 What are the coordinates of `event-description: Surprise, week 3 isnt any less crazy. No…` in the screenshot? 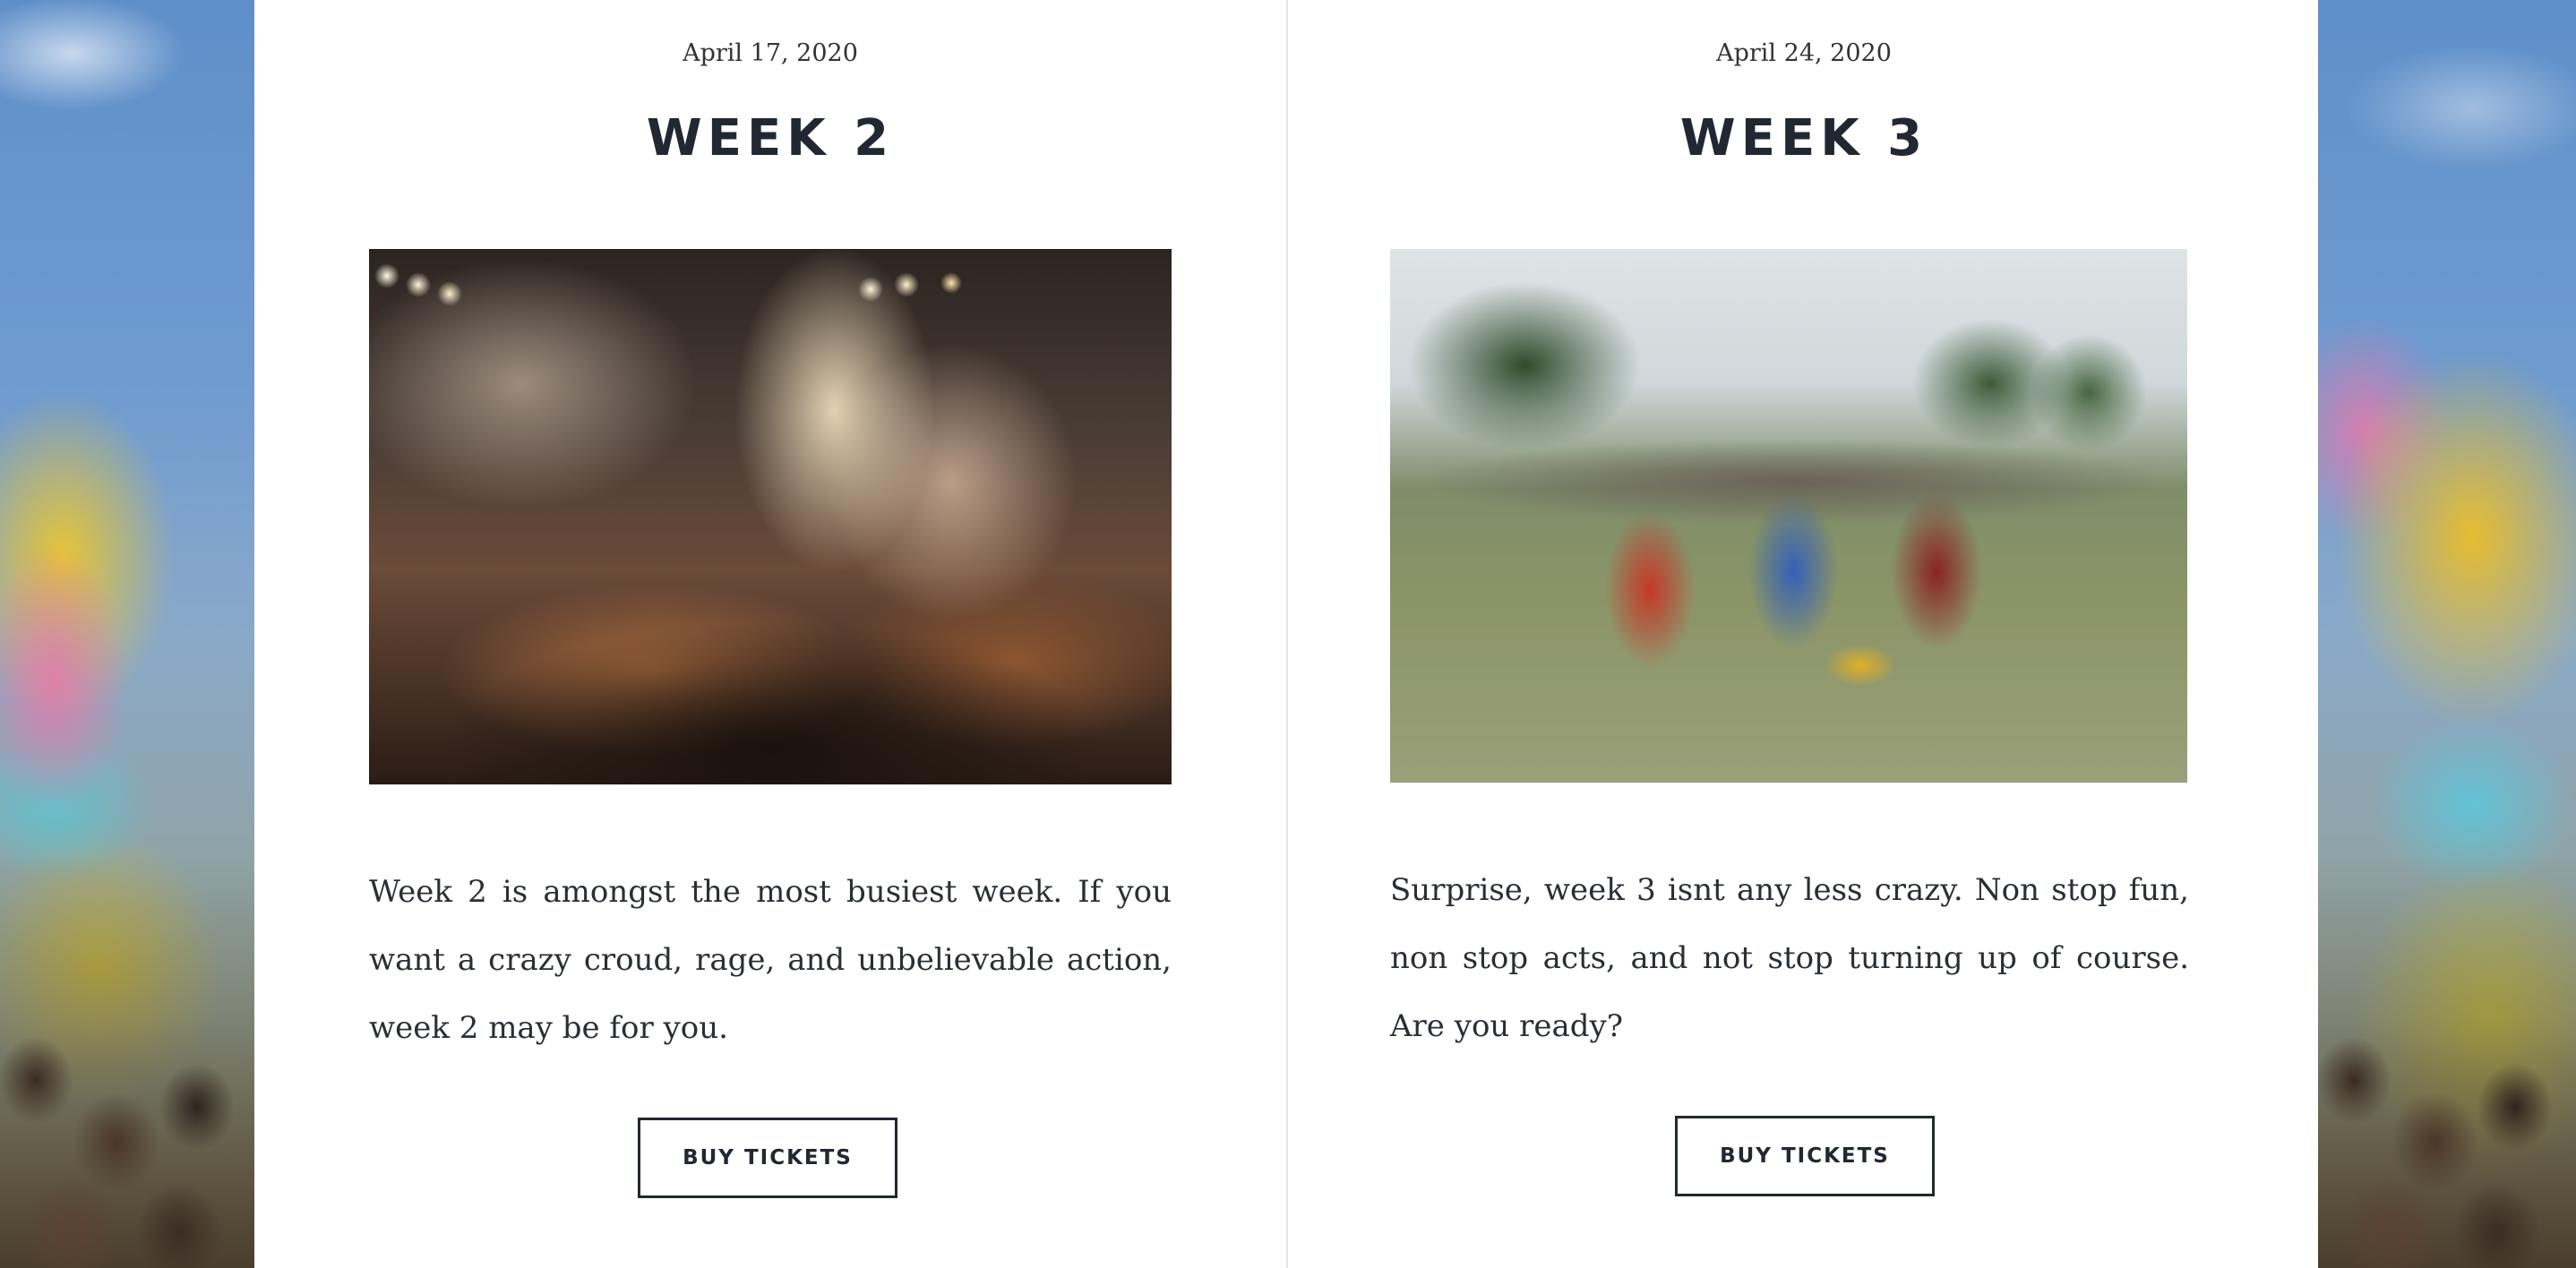 It's located at (1789, 958).